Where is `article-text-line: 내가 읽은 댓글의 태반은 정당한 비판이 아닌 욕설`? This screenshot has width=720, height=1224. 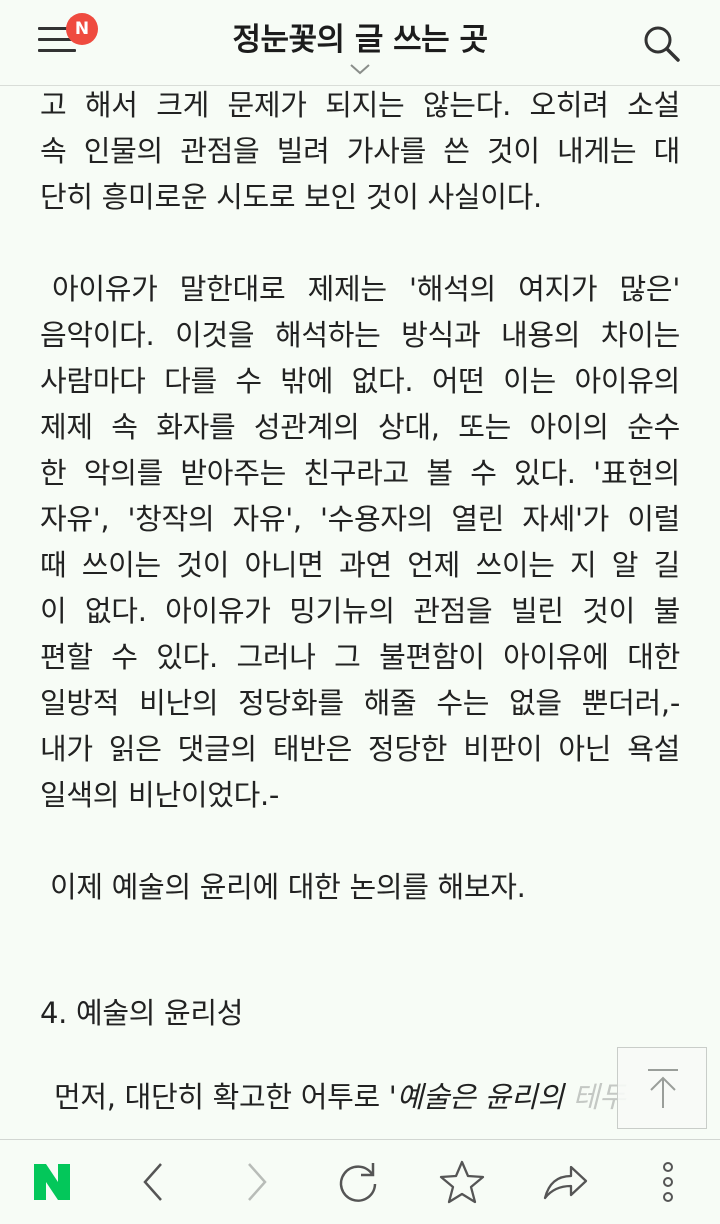 article-text-line: 내가 읽은 댓글의 태반은 정당한 비판이 아닌 욕설 is located at coordinates (360, 749).